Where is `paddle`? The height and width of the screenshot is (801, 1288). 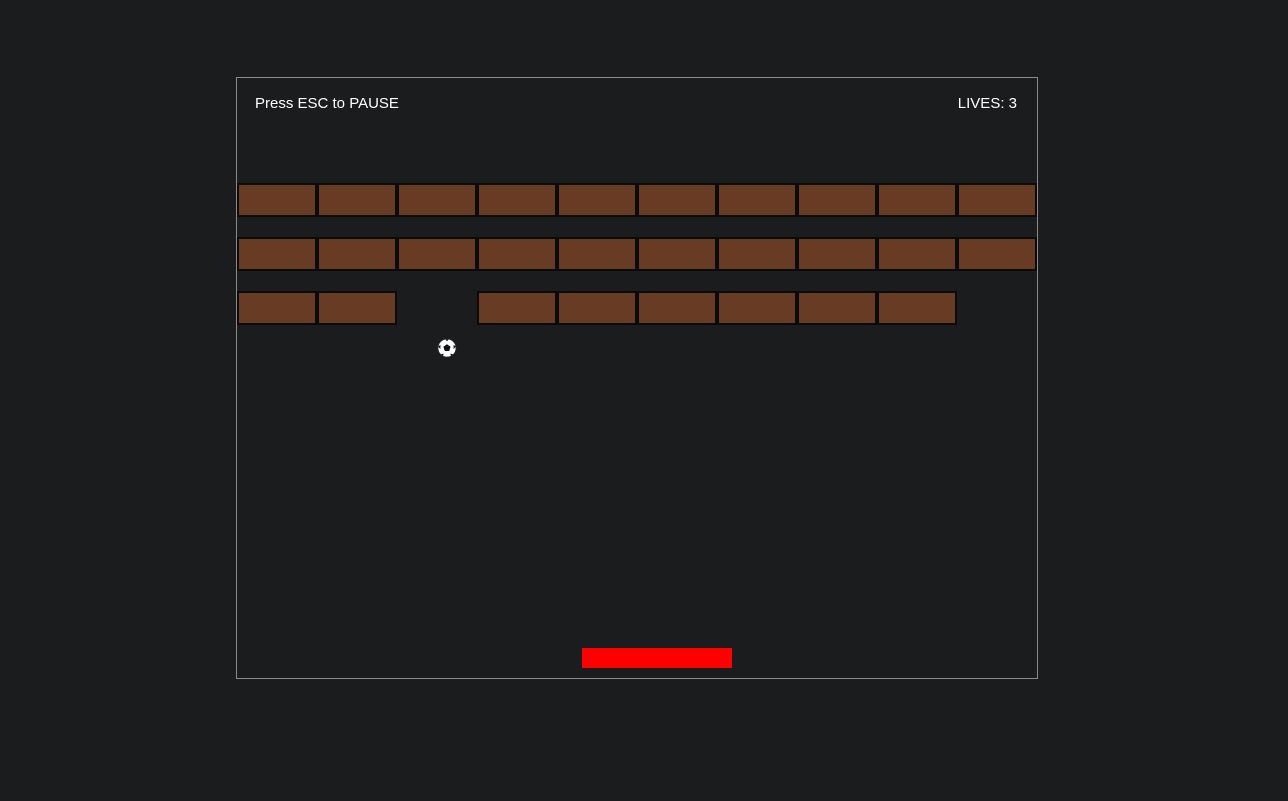 paddle is located at coordinates (657, 658).